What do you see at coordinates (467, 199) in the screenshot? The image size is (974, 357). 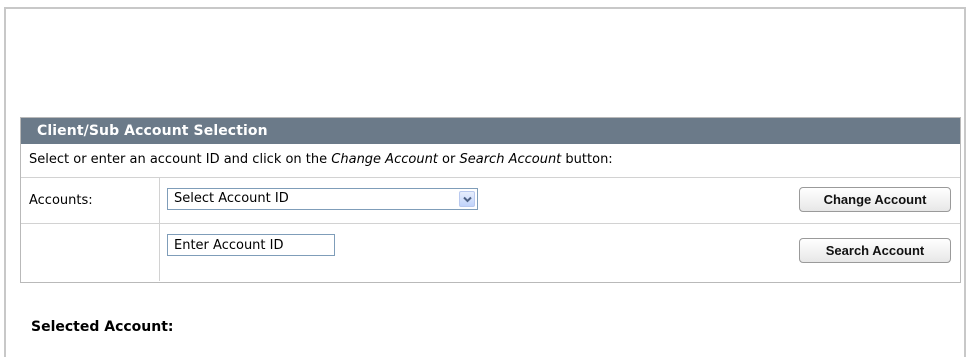 I see `chevron-down-icon` at bounding box center [467, 199].